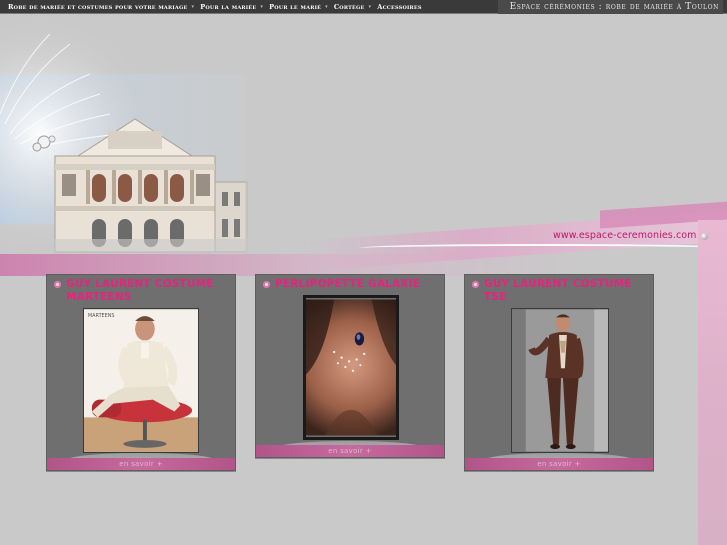  Describe the element at coordinates (363, 265) in the screenshot. I see `pink-ribbon-decoration` at that location.